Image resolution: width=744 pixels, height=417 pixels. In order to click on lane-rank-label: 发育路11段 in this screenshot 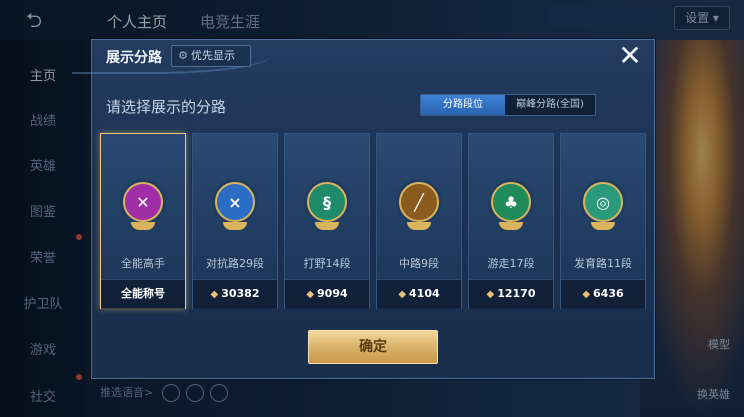, I will do `click(603, 263)`.